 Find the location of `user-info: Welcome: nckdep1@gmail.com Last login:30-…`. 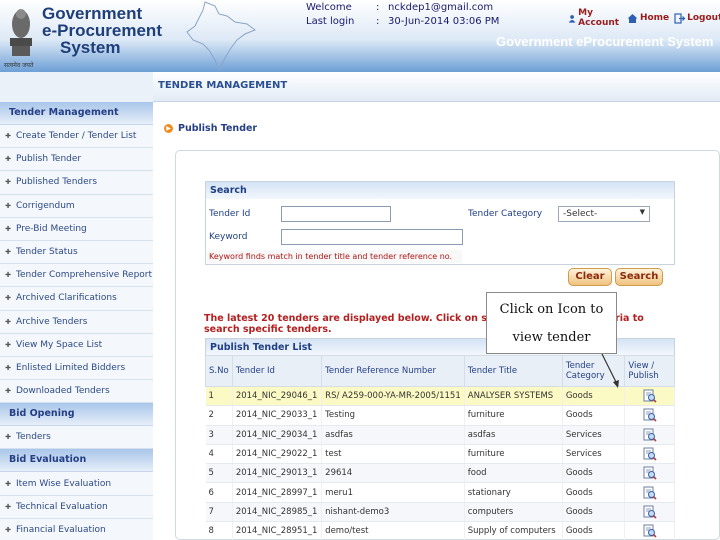

user-info: Welcome: nckdep1@gmail.com Last login:30-… is located at coordinates (403, 14).